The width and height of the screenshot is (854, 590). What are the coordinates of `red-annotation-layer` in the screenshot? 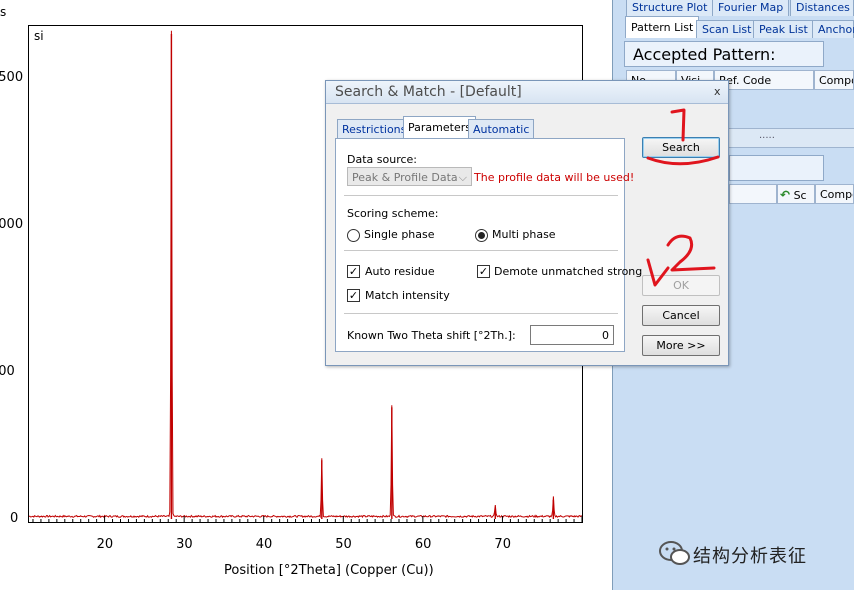 It's located at (683, 197).